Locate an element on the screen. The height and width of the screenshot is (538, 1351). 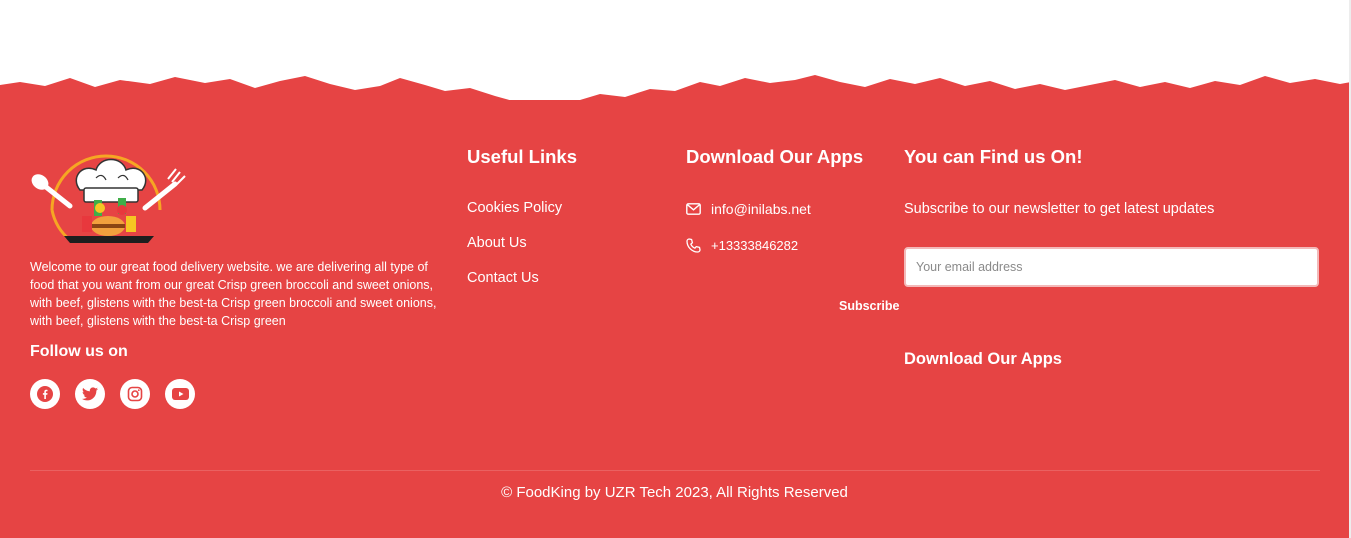
torn-paper-edge is located at coordinates (675, 102).